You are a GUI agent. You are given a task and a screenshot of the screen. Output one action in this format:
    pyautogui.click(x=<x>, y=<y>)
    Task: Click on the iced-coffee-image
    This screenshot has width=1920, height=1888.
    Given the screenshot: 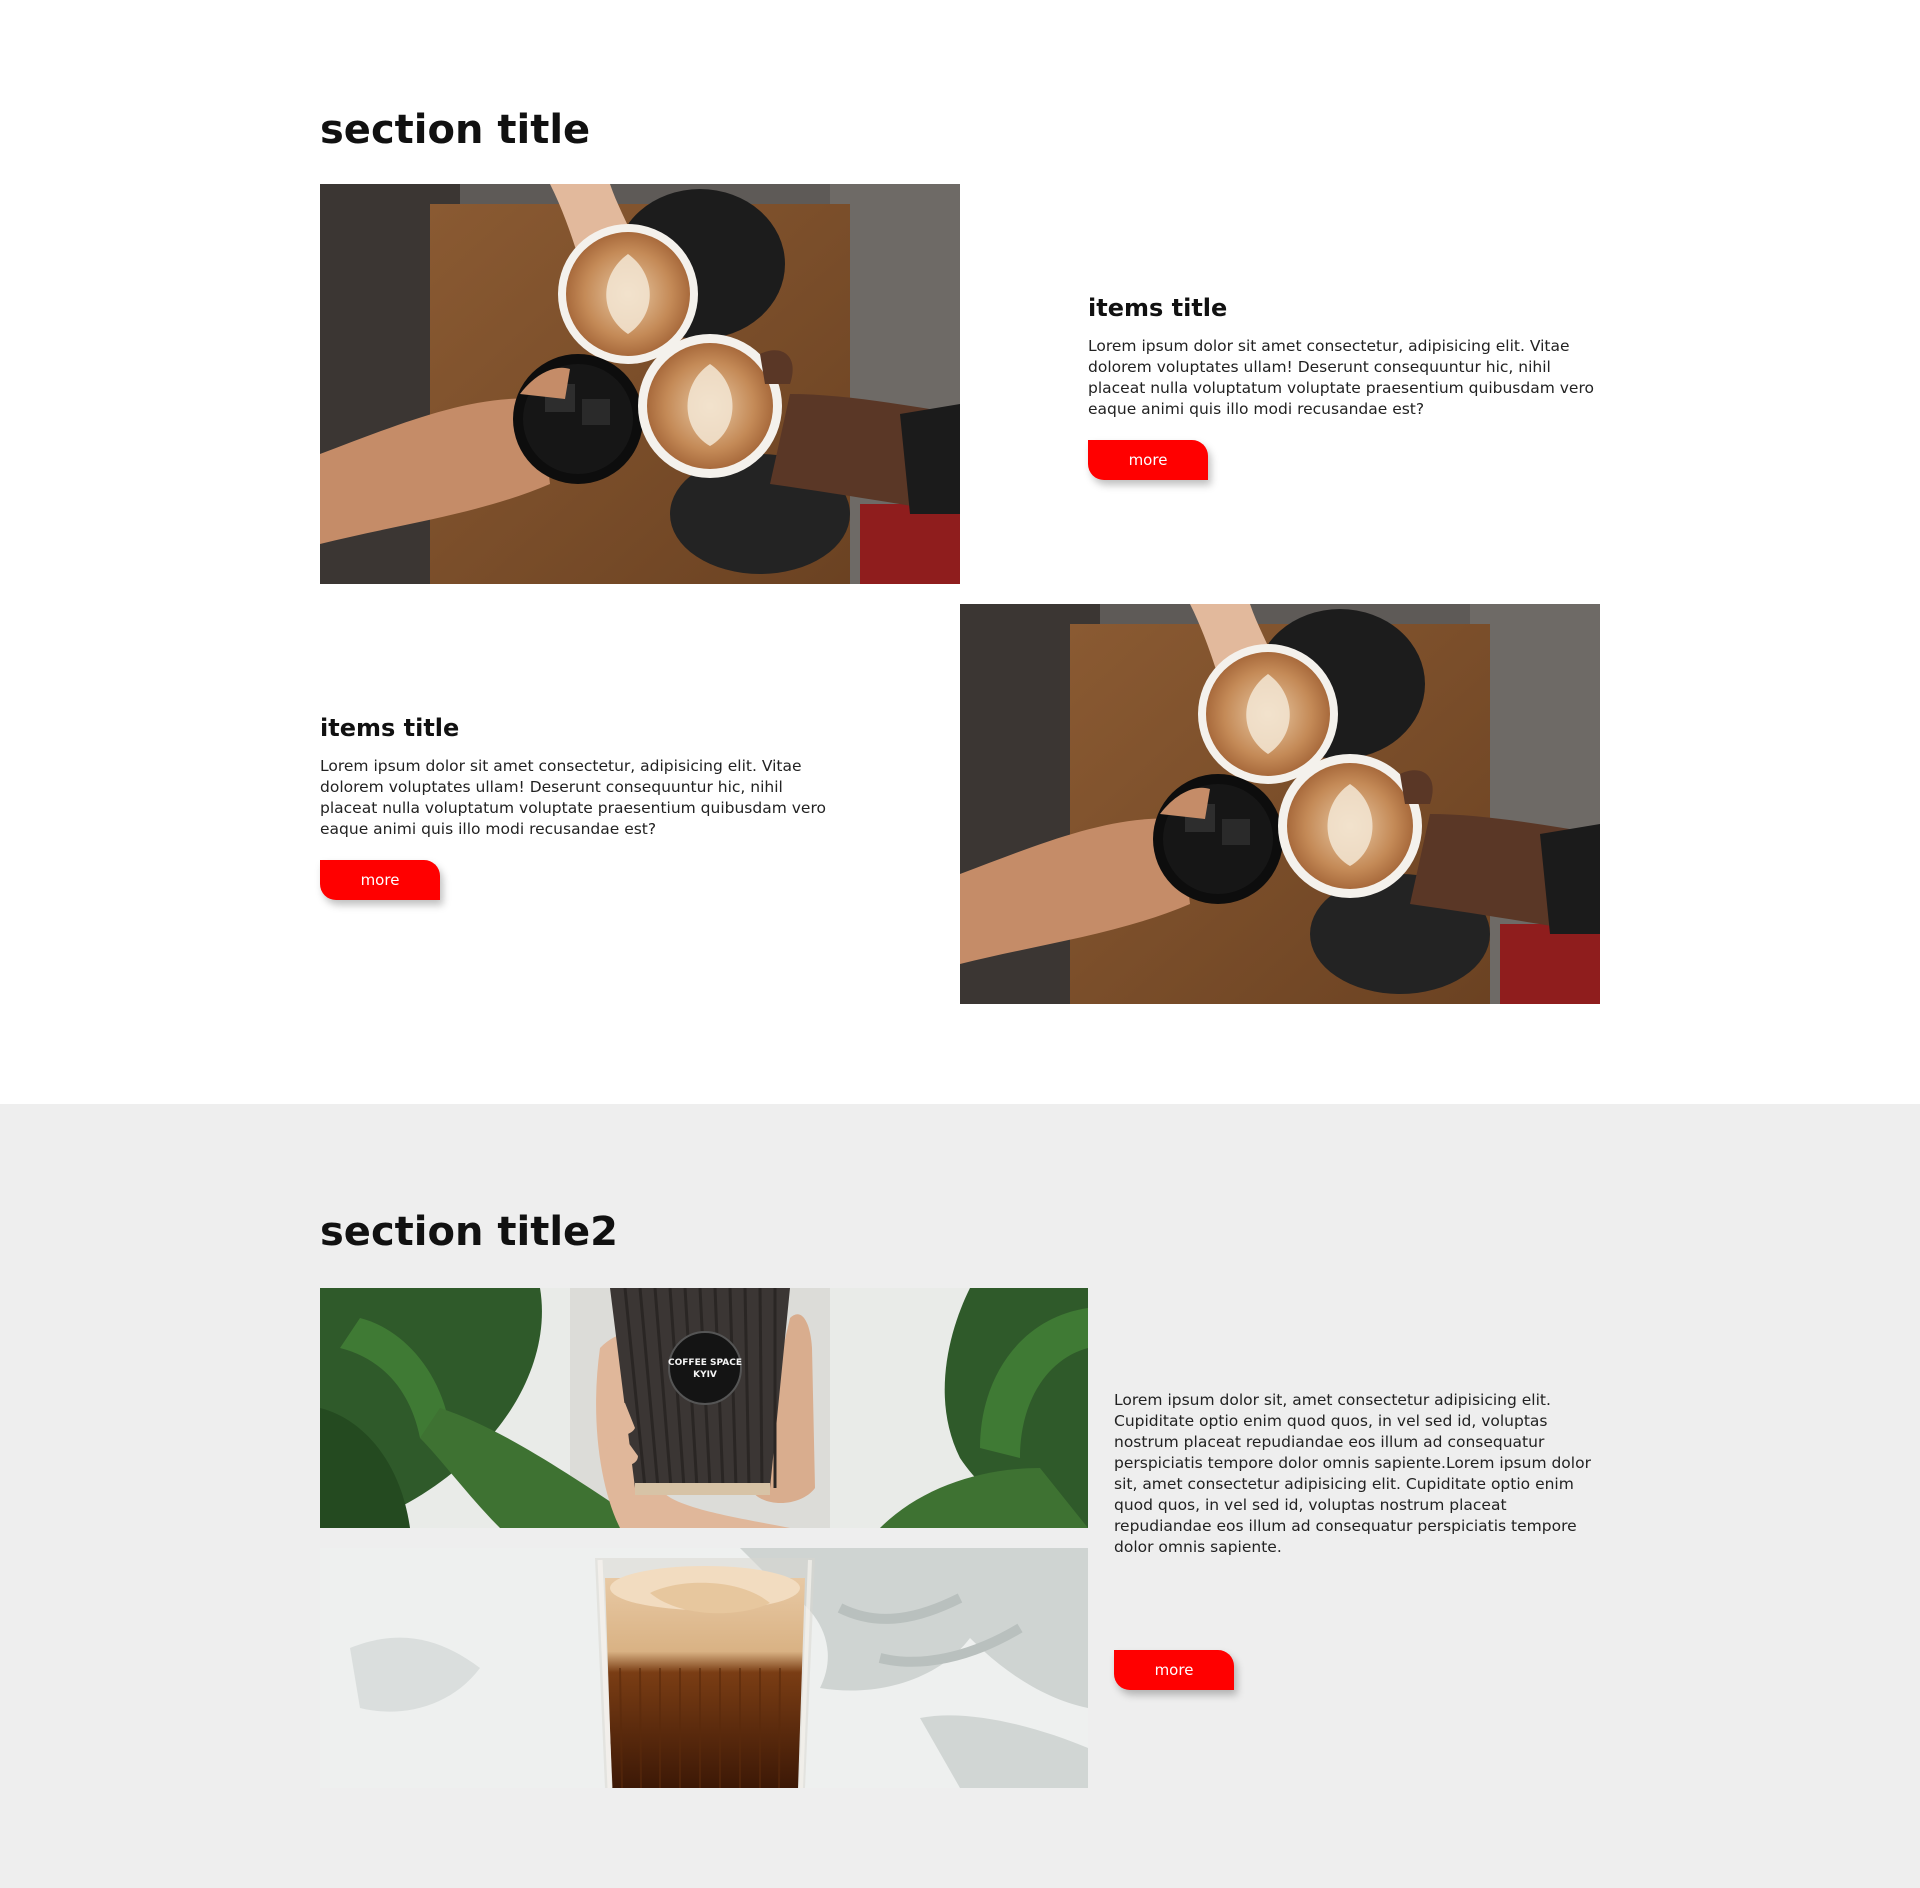 What is the action you would take?
    pyautogui.click(x=704, y=1668)
    